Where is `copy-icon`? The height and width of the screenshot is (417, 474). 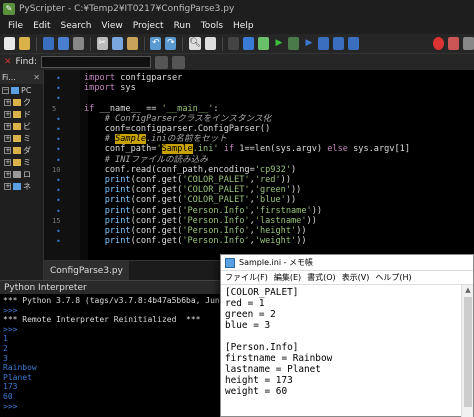 copy-icon is located at coordinates (117, 43).